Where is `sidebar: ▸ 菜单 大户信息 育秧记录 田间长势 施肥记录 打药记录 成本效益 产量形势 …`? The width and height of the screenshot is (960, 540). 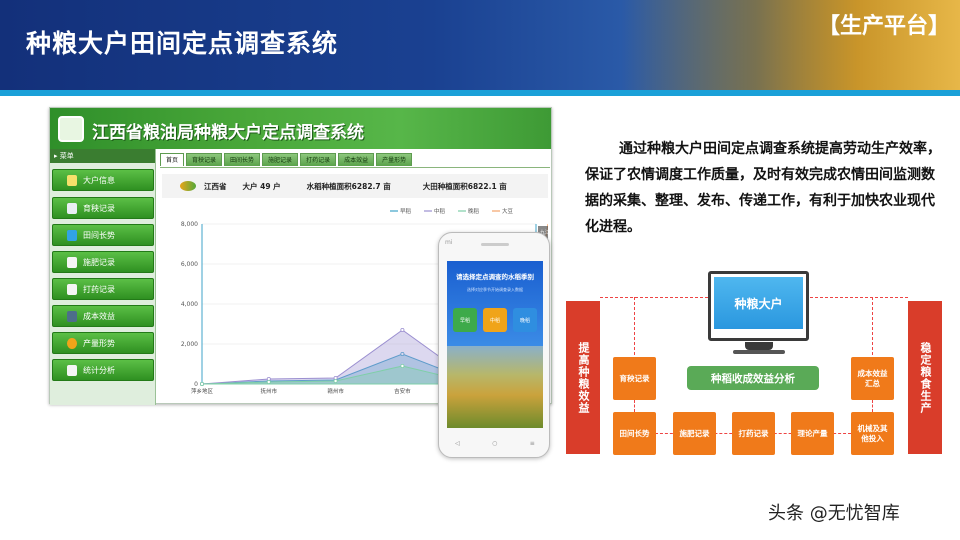
sidebar: ▸ 菜单 大户信息 育秧记录 田间长势 施肥记录 打药记录 成本效益 产量形势 … is located at coordinates (103, 277).